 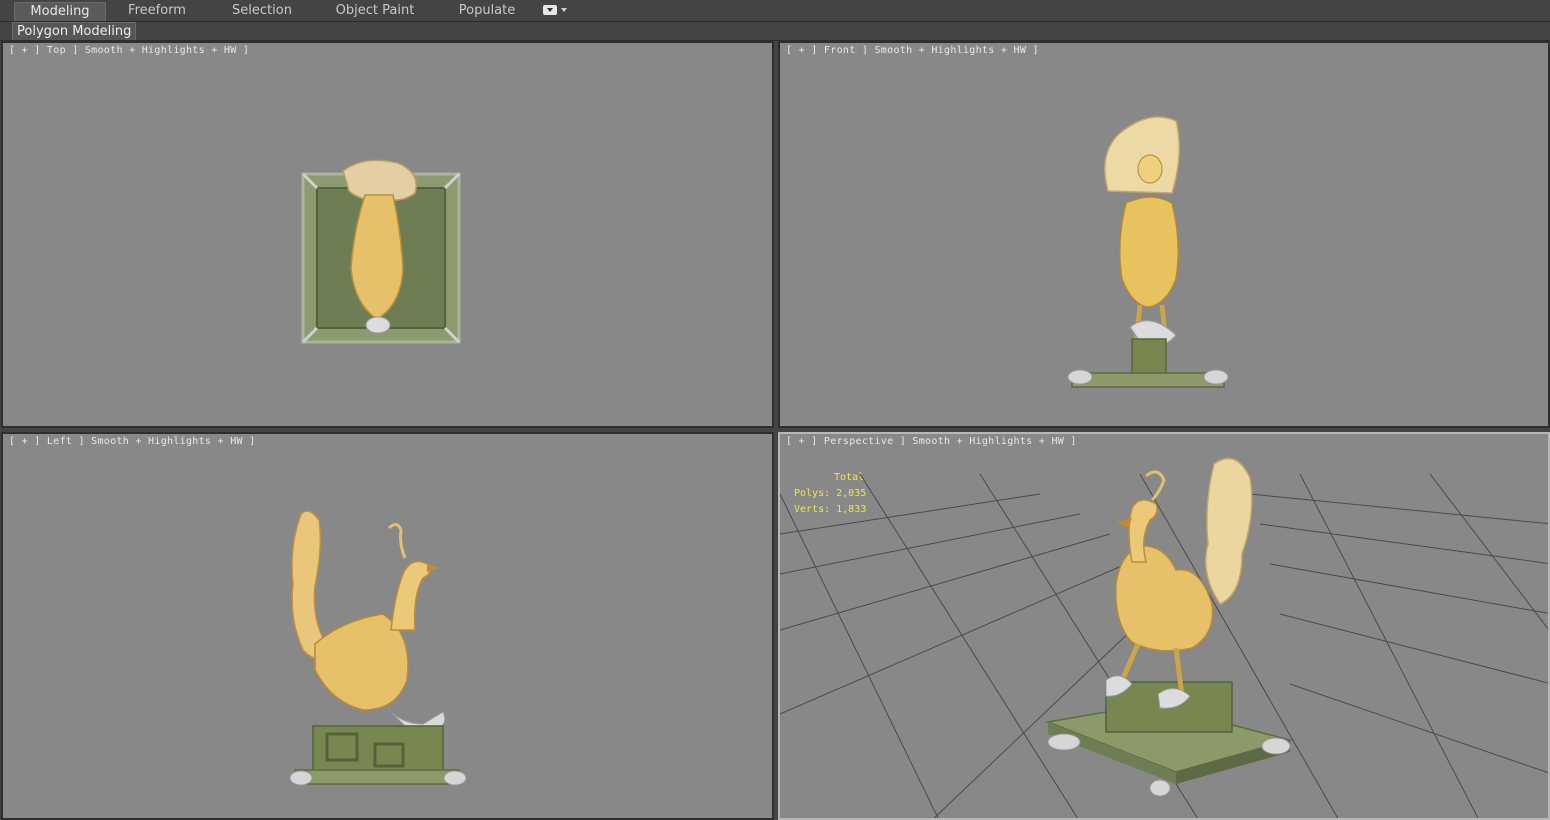 I want to click on polygon-modeling-panel: Polygon Modeling, so click(x=74, y=31).